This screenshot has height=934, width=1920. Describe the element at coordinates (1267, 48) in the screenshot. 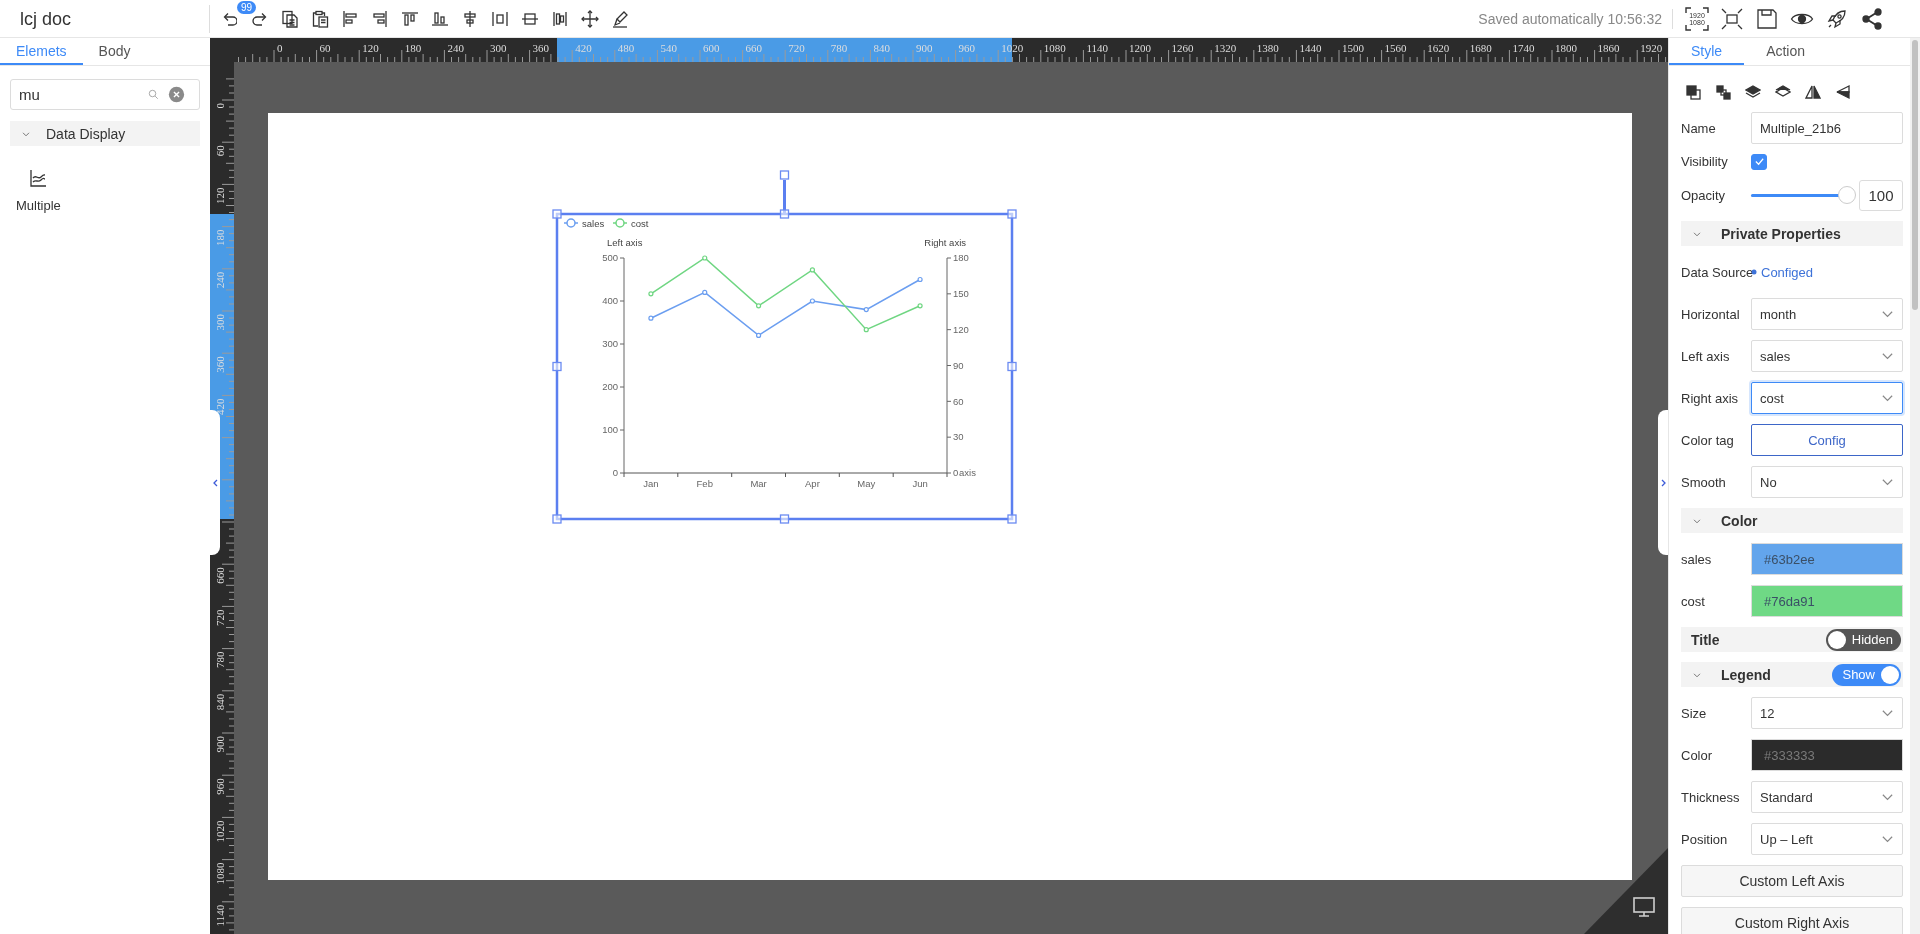

I see `ruler-label: 1380` at that location.